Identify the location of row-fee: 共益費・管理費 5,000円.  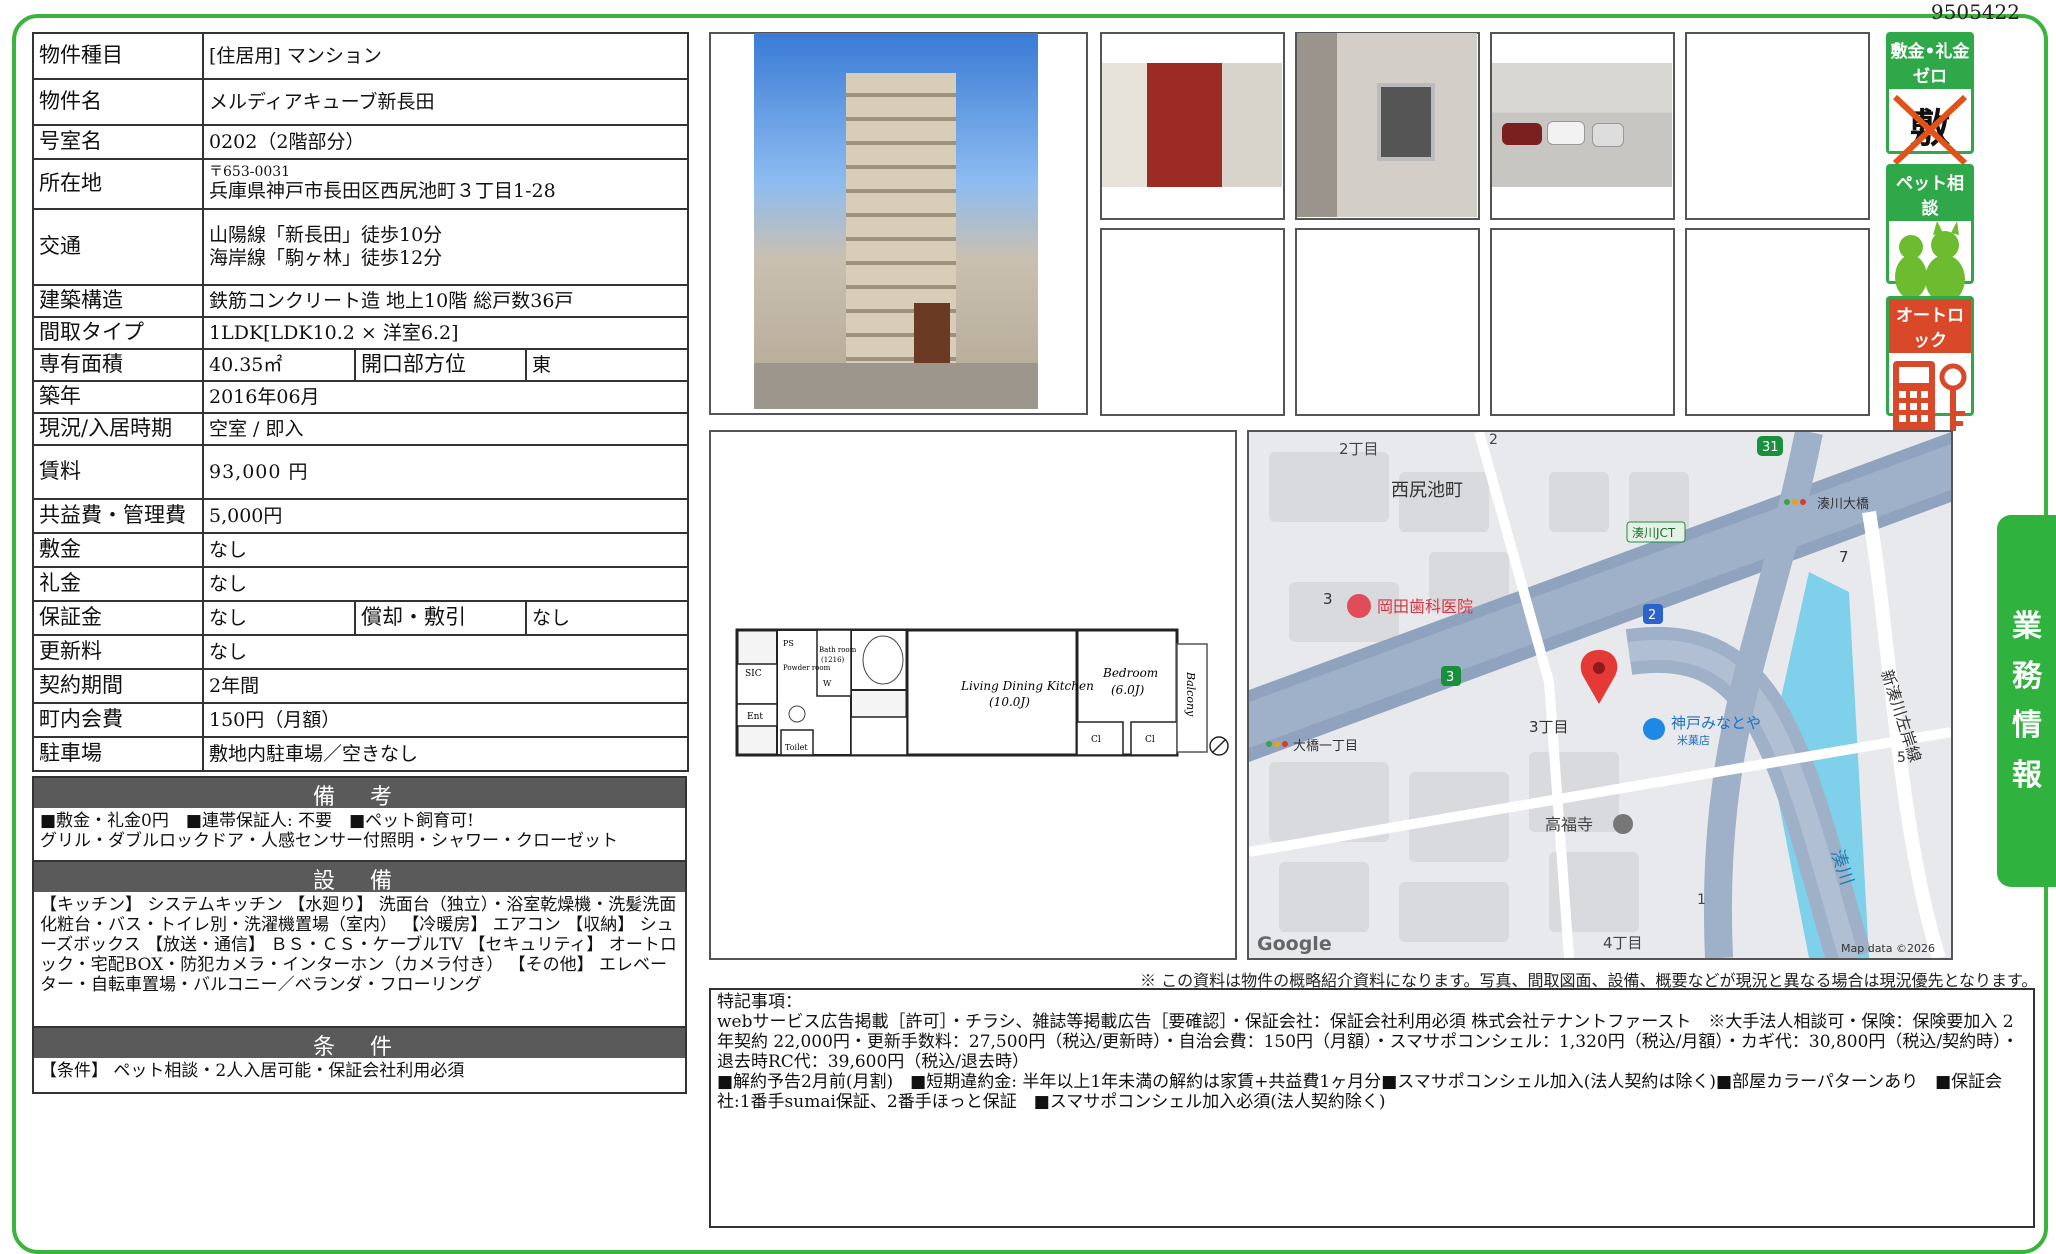
(360, 516).